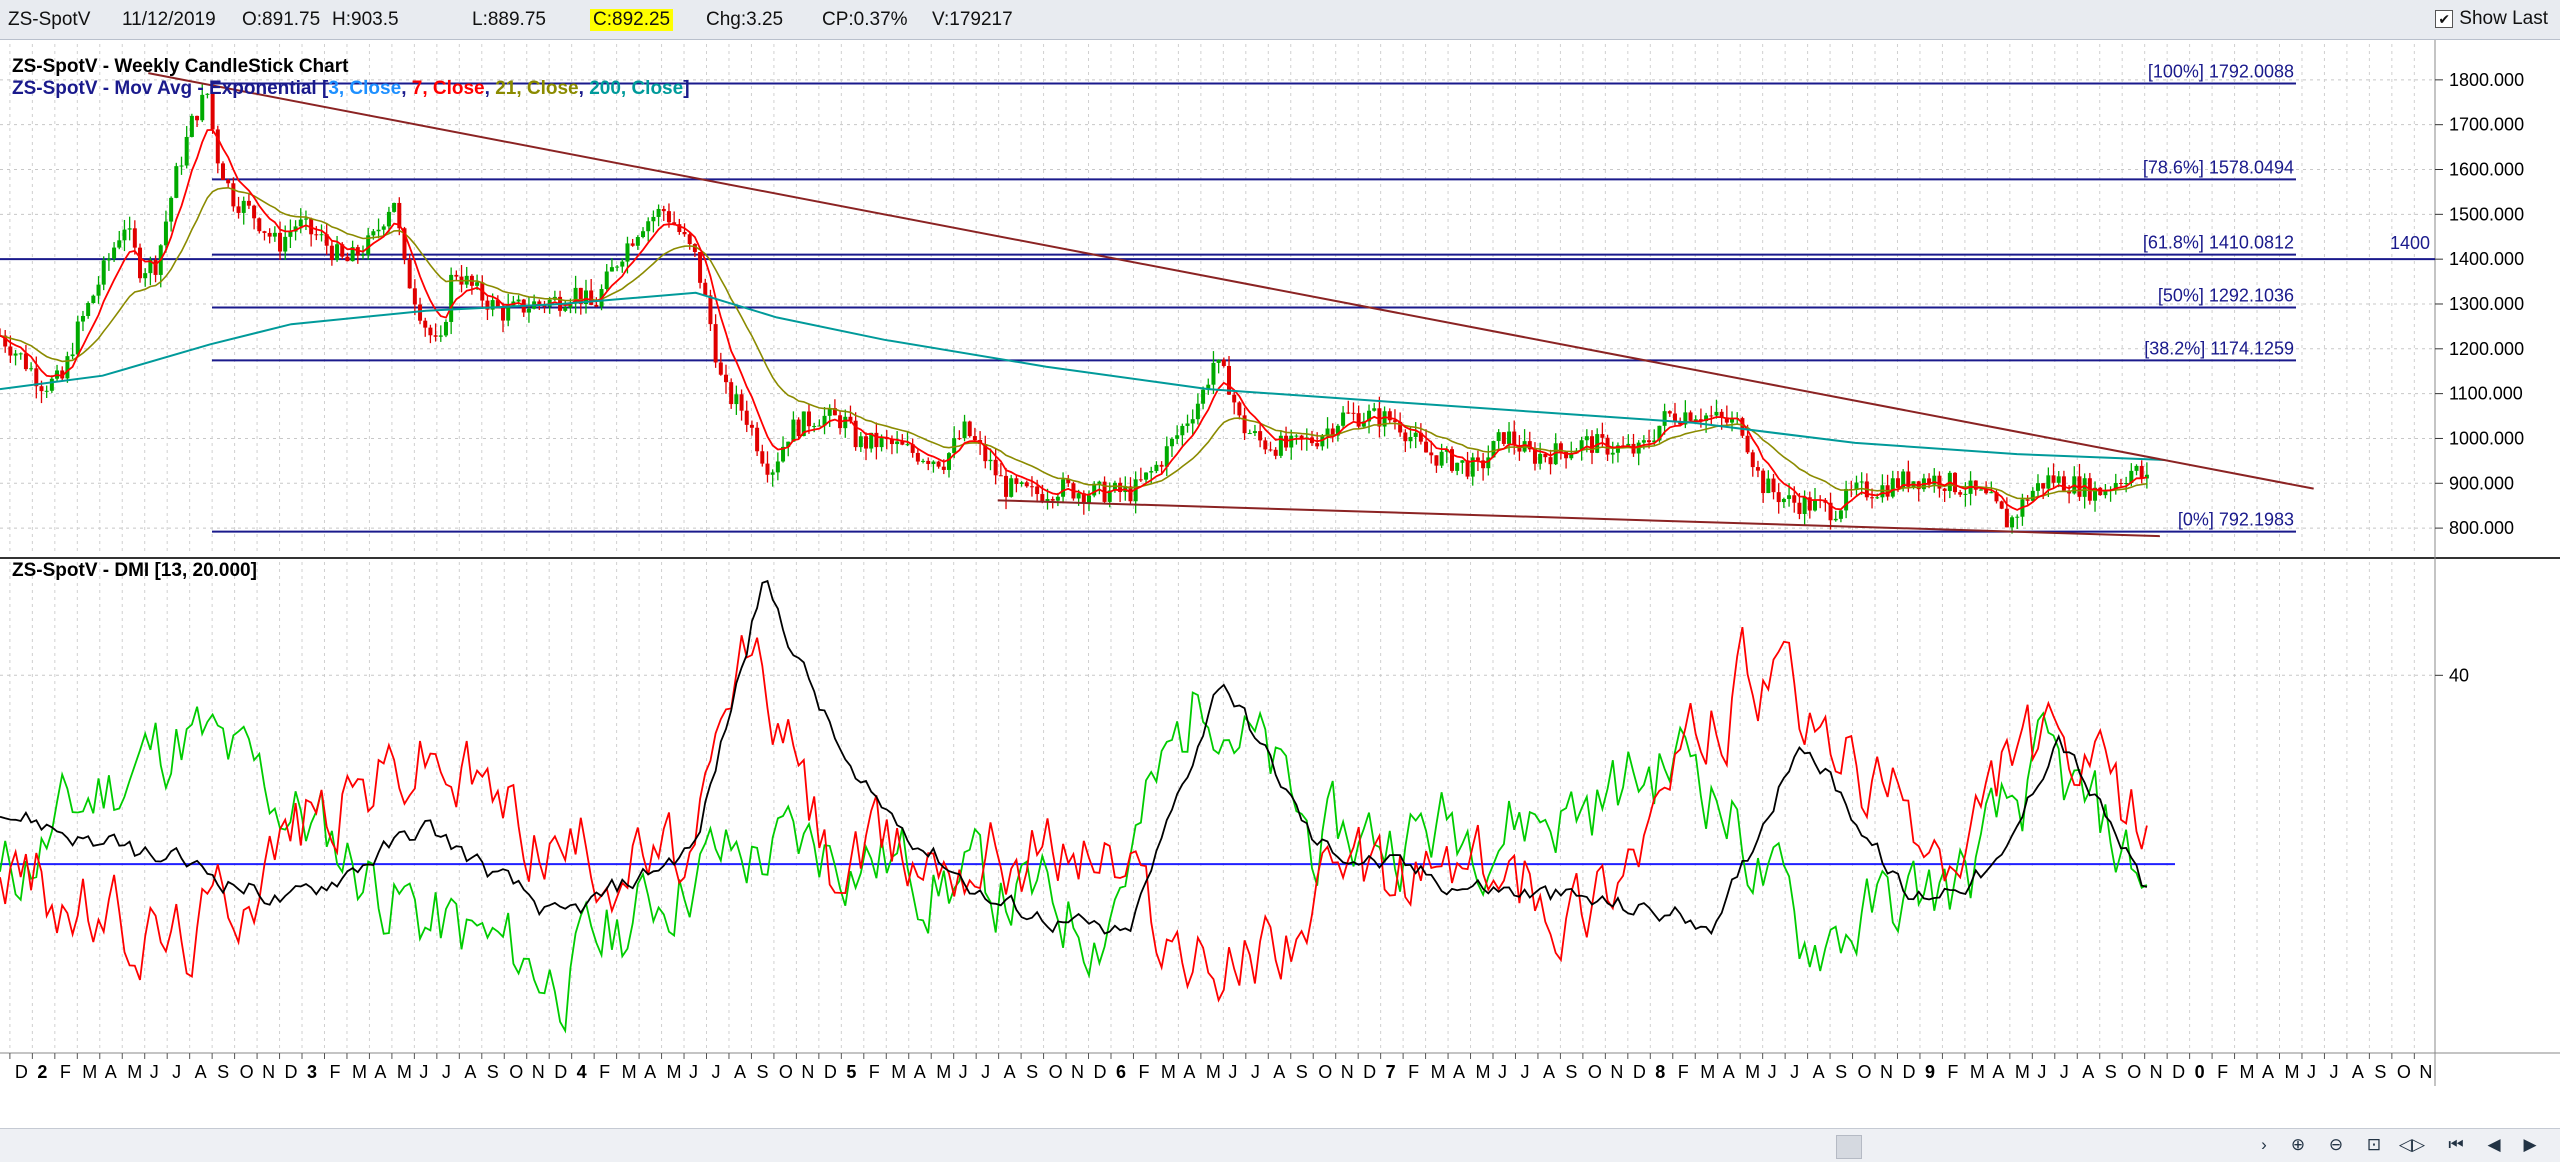 This screenshot has height=1162, width=2560. Describe the element at coordinates (2491, 19) in the screenshot. I see `show-last-toggle: ✔ Show Last` at that location.